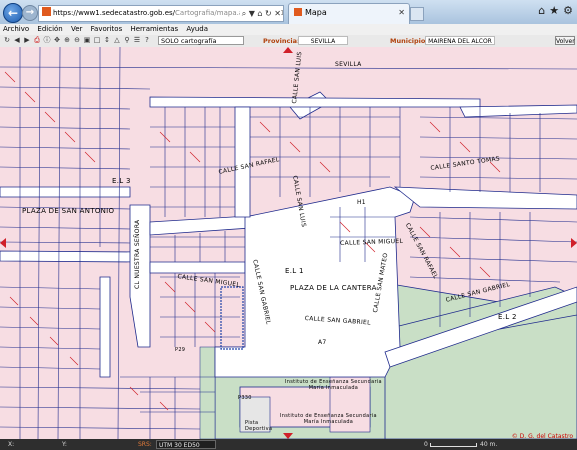 This screenshot has width=577, height=450. I want to click on green-strip, so click(207, 392).